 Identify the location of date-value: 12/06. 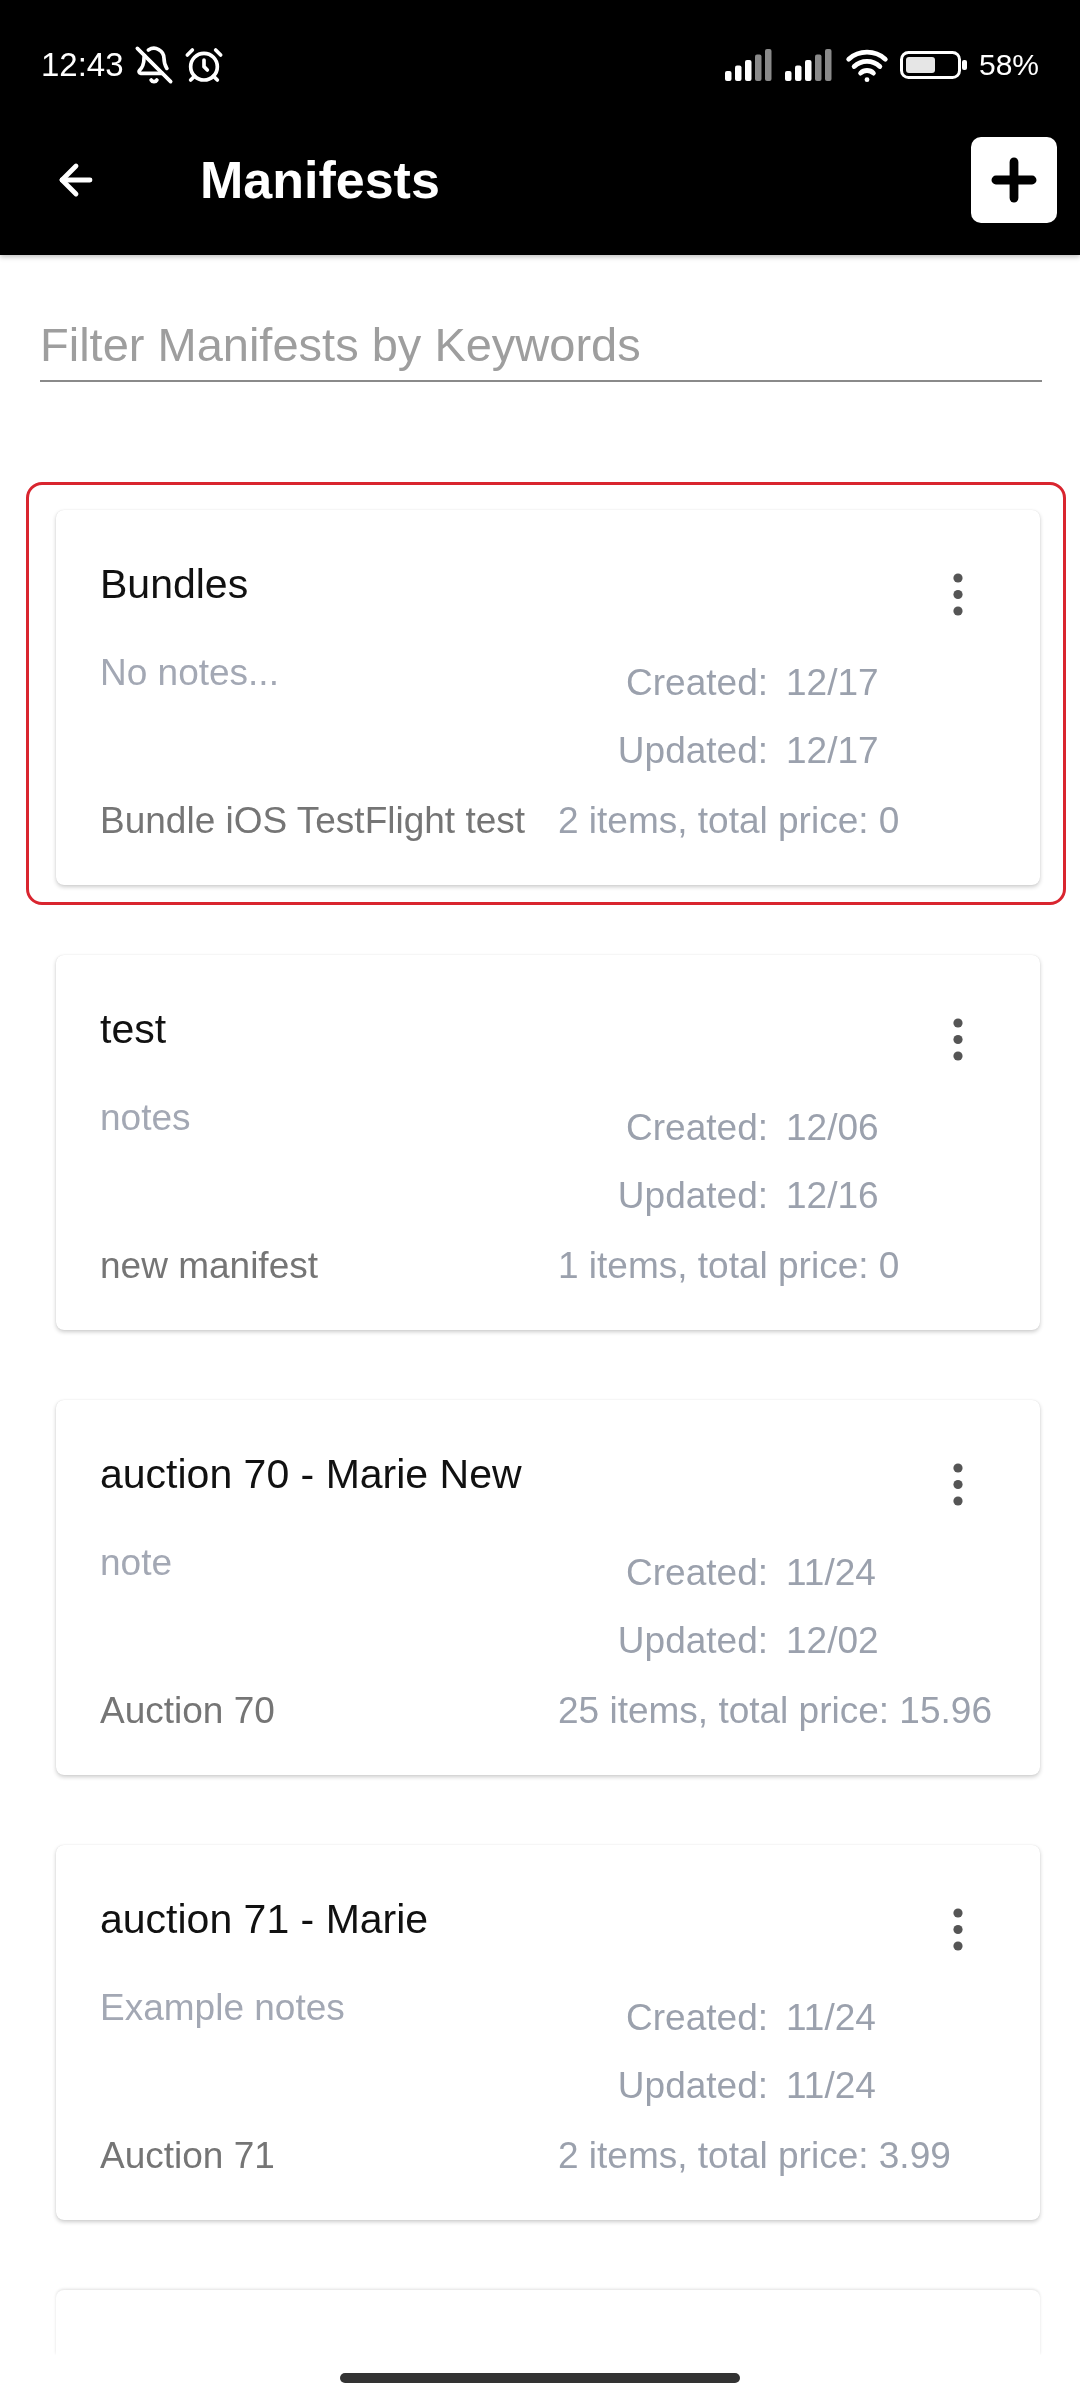
(832, 1128).